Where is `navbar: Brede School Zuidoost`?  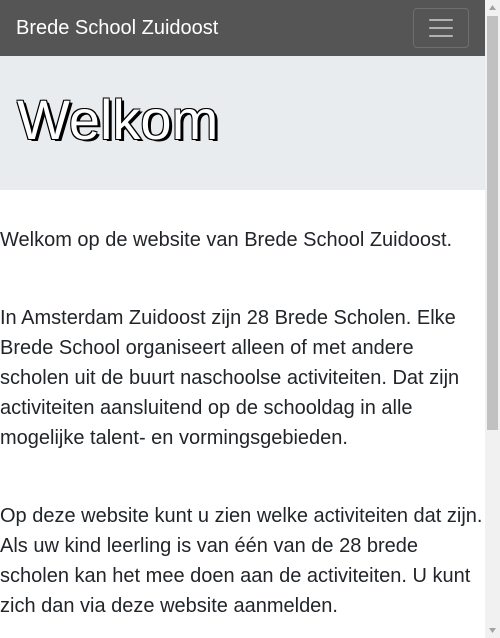
navbar: Brede School Zuidoost is located at coordinates (242, 28).